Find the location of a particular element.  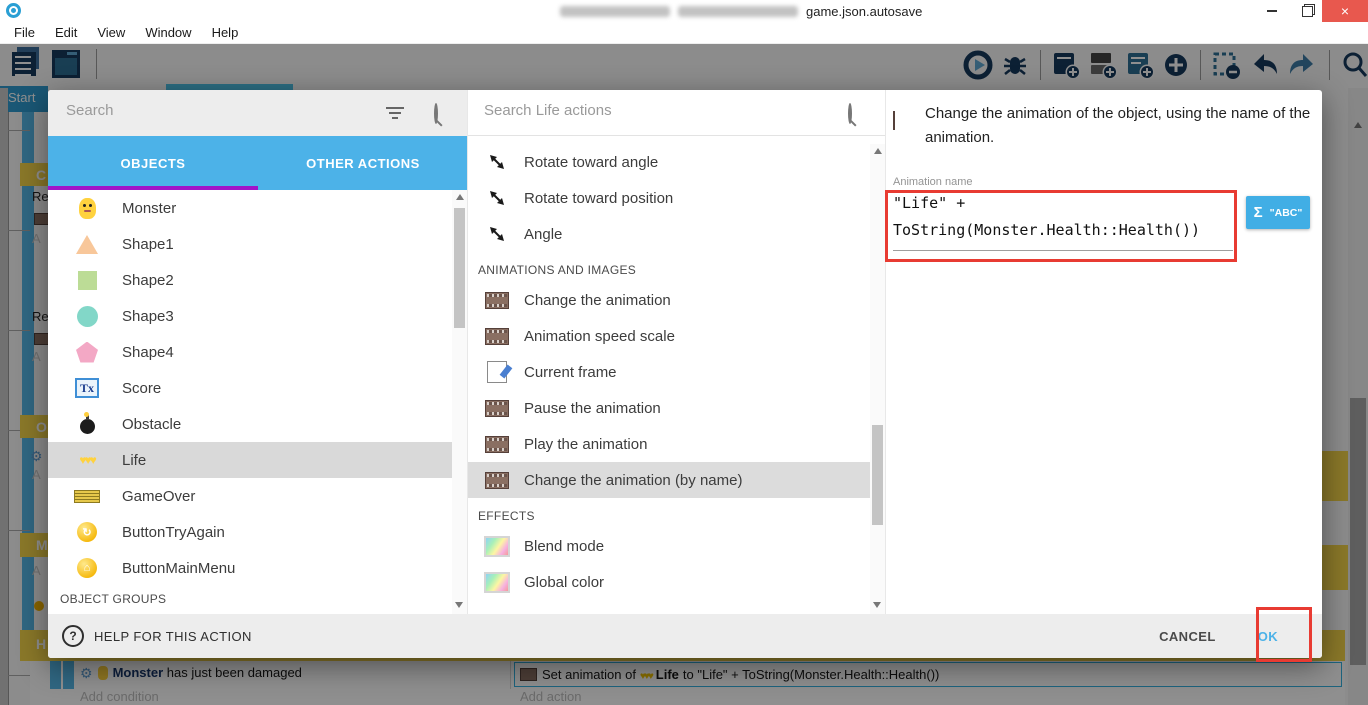

left-panel-tabs: OBJECTS OTHER ACTIONS is located at coordinates (258, 163).